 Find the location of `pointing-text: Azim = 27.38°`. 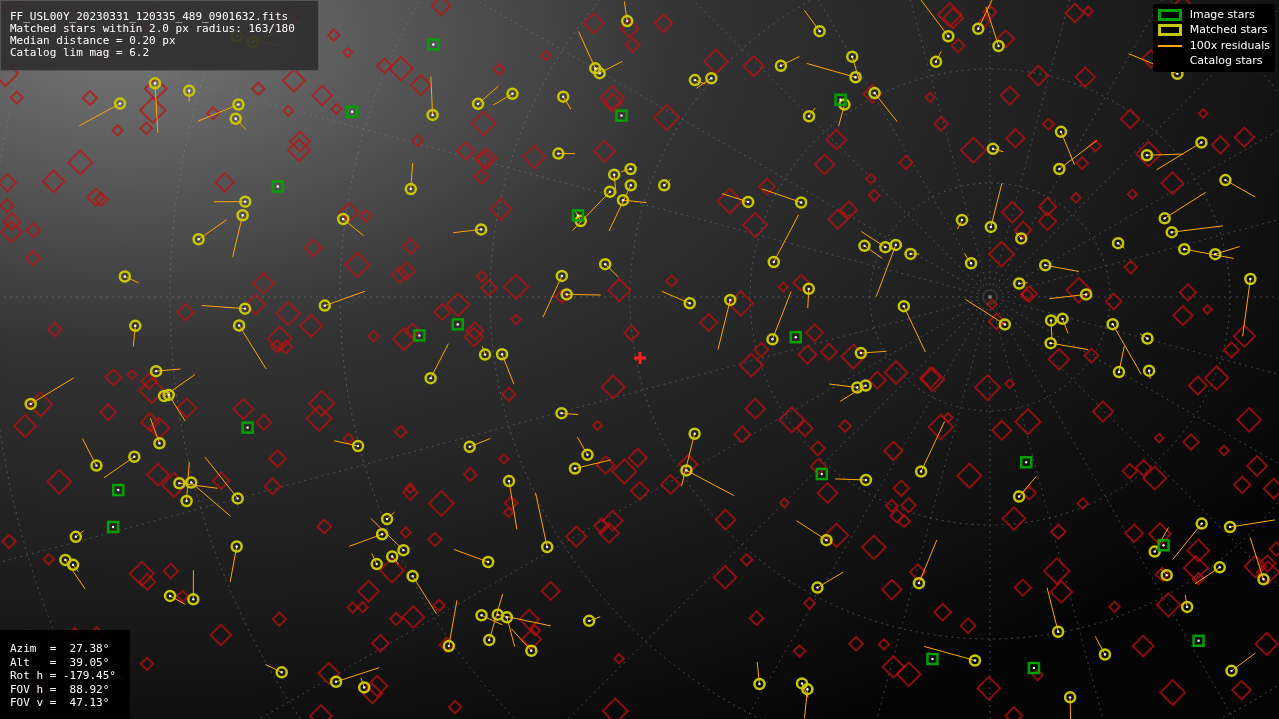

pointing-text: Azim = 27.38° is located at coordinates (60, 649).